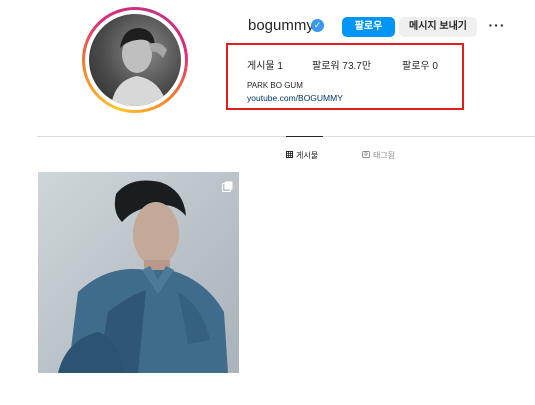 This screenshot has width=535, height=405. I want to click on avatar-border, so click(135, 60).